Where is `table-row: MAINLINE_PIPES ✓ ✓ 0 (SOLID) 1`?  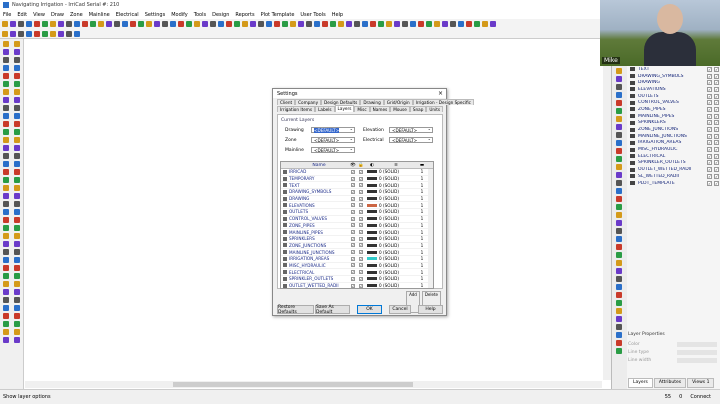 table-row: MAINLINE_PIPES ✓ ✓ 0 (SOLID) 1 is located at coordinates (357, 232).